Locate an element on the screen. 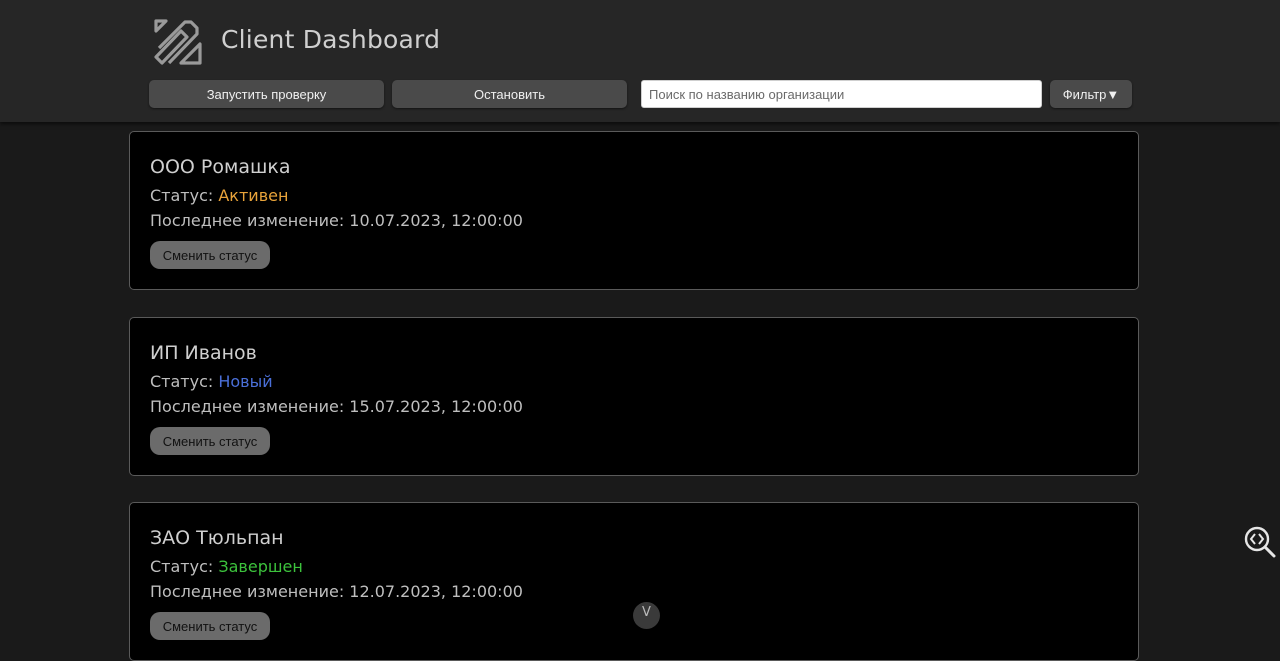 The height and width of the screenshot is (661, 1280). client-status-line: Статус: Активен is located at coordinates (219, 195).